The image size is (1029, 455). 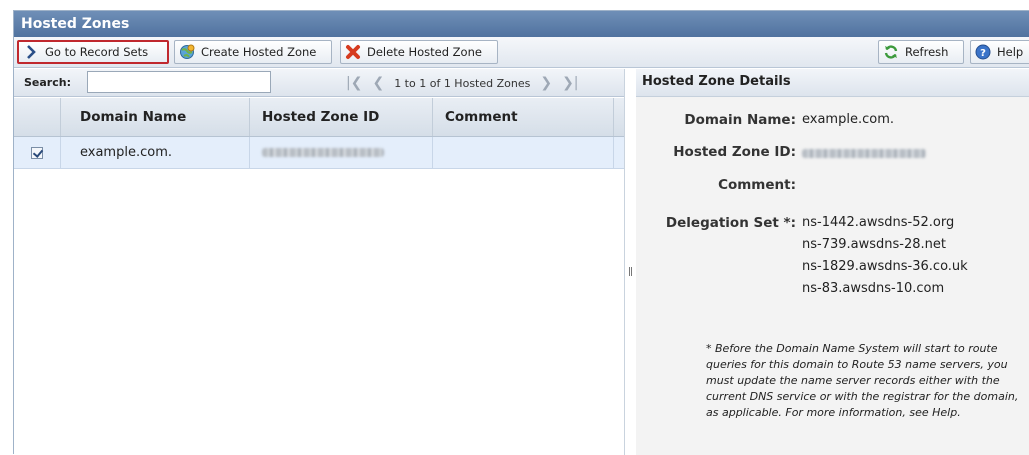 What do you see at coordinates (546, 83) in the screenshot?
I see `next-page-icon: ❯` at bounding box center [546, 83].